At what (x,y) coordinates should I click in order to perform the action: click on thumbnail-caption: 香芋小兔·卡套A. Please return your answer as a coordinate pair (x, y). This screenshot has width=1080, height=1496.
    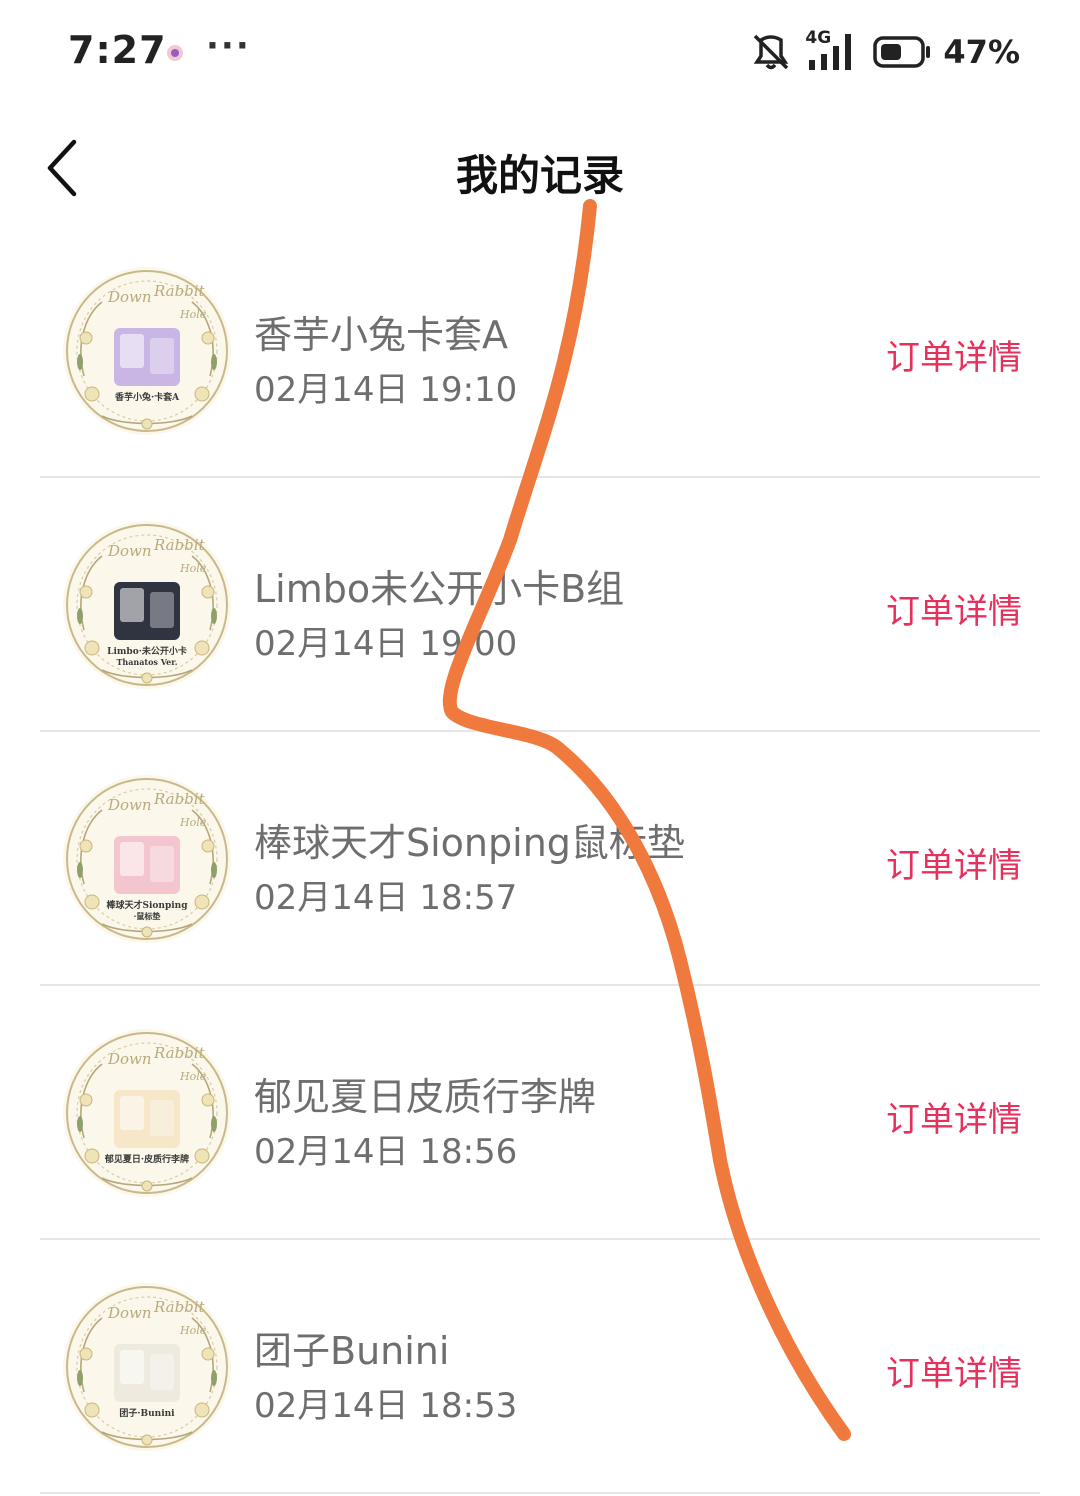
    Looking at the image, I should click on (147, 397).